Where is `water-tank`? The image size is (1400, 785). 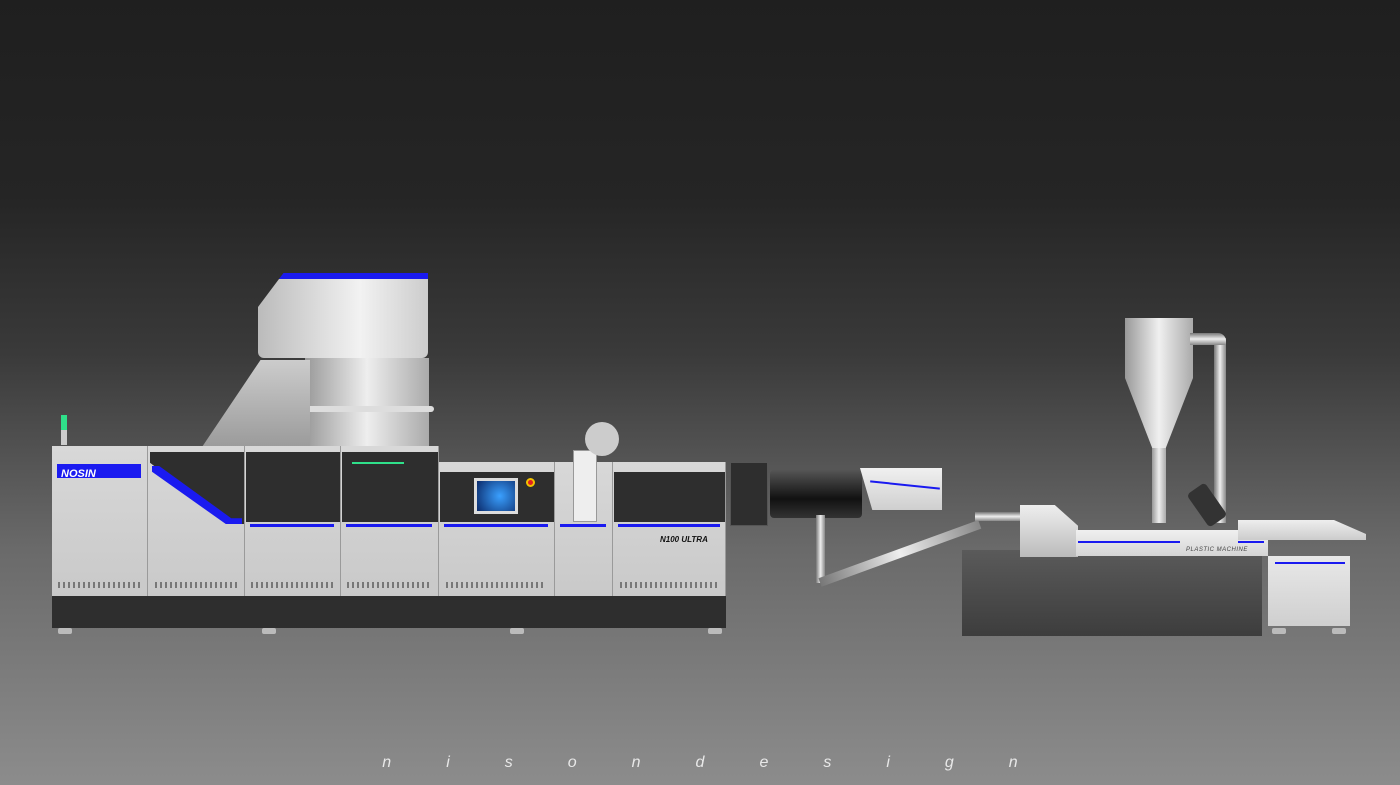 water-tank is located at coordinates (1112, 593).